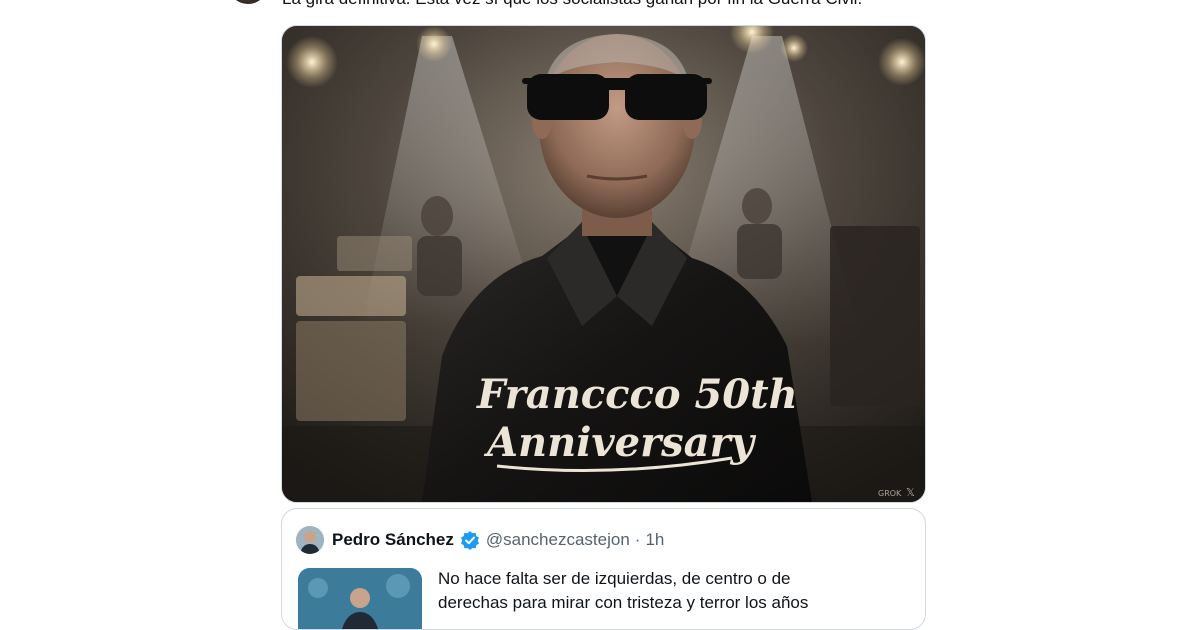 This screenshot has height=630, width=1200. What do you see at coordinates (654, 540) in the screenshot?
I see `quoted-timestamp: 1h` at bounding box center [654, 540].